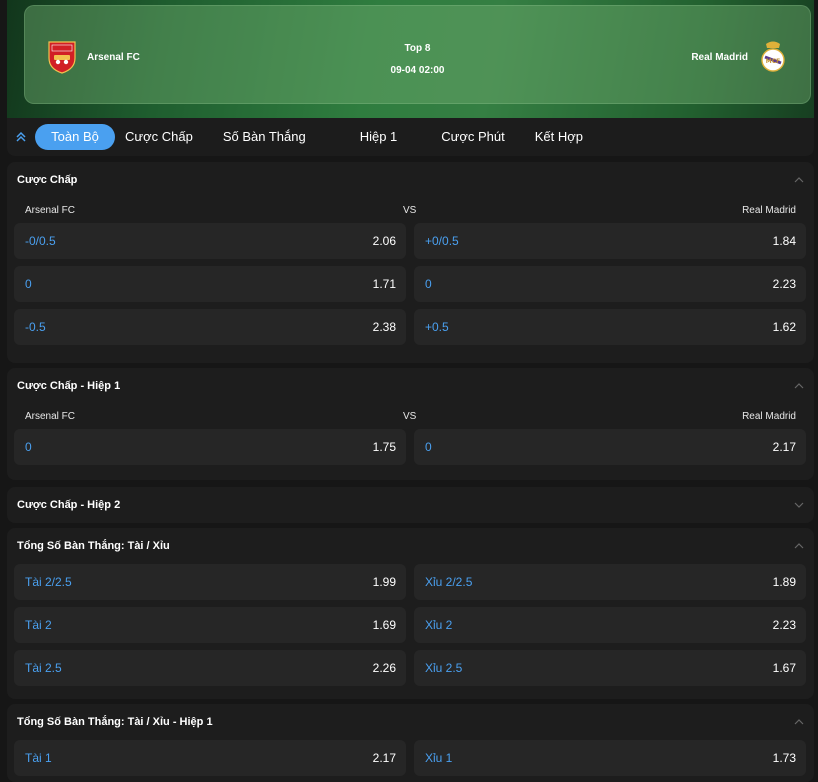 The width and height of the screenshot is (818, 782). Describe the element at coordinates (93, 546) in the screenshot. I see `market-title: Tổng Số Bàn Thắng: Tài / Xỉu` at that location.